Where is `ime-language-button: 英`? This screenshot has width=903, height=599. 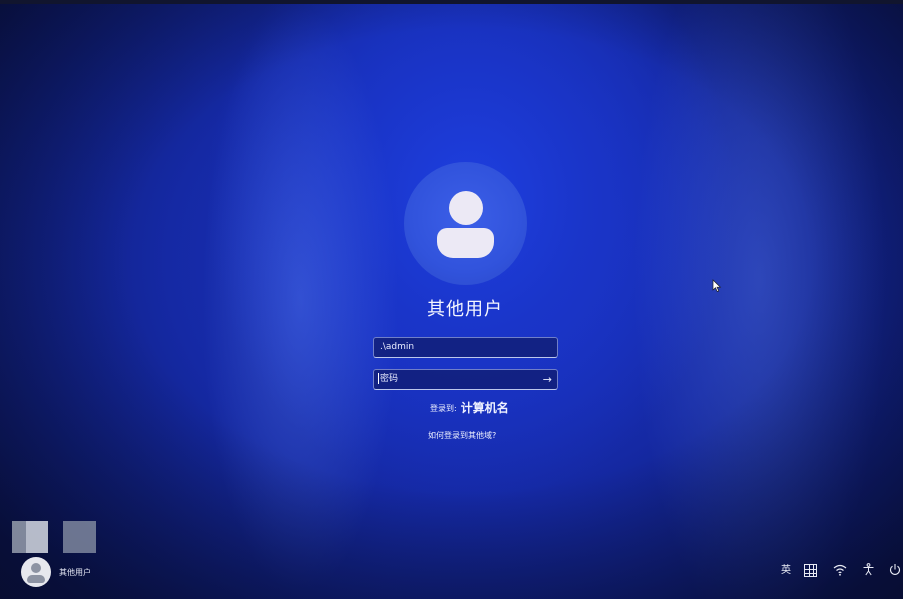
ime-language-button: 英 is located at coordinates (786, 571).